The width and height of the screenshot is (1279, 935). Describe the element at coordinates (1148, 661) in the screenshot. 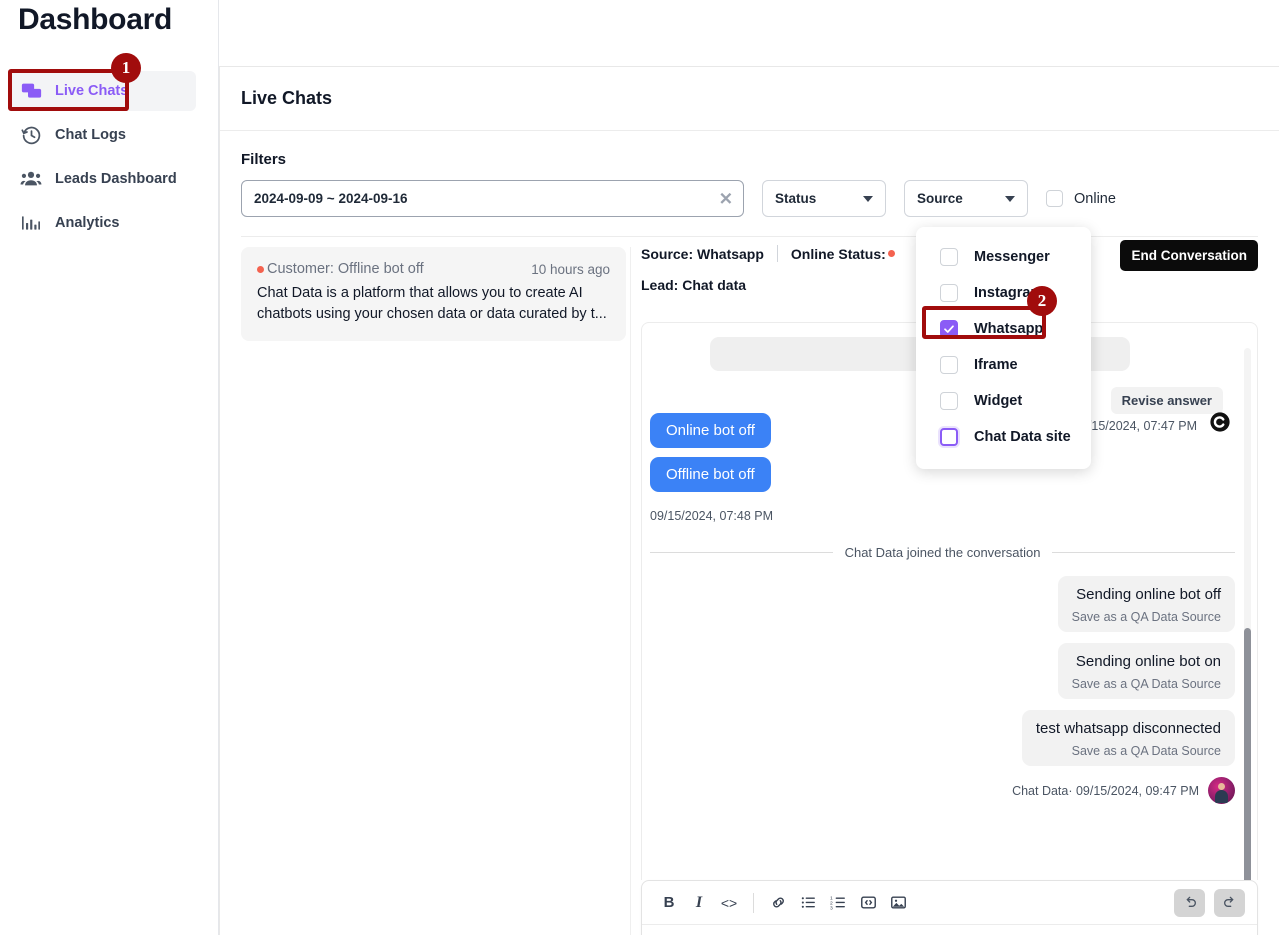

I see `message-text: Sending online bot on` at that location.